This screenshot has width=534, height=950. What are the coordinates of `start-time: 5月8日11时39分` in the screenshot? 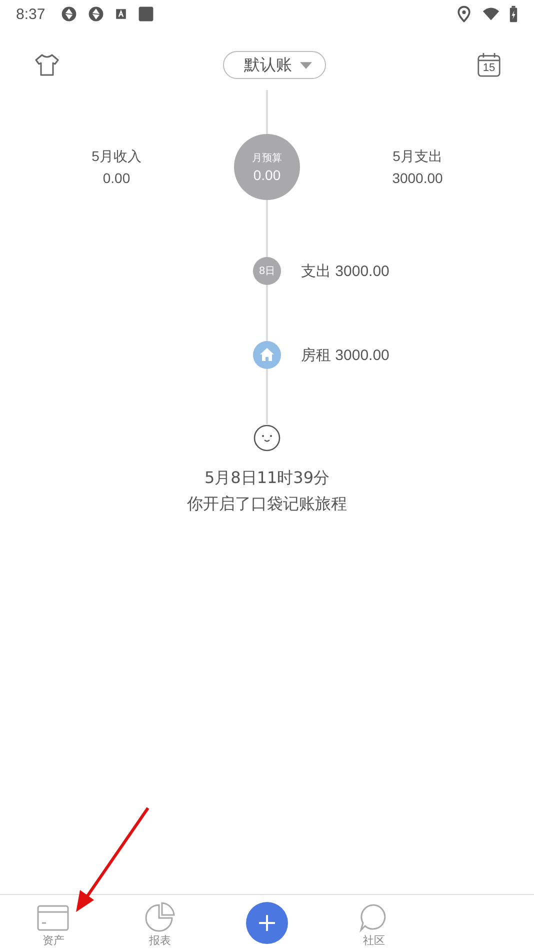 It's located at (267, 478).